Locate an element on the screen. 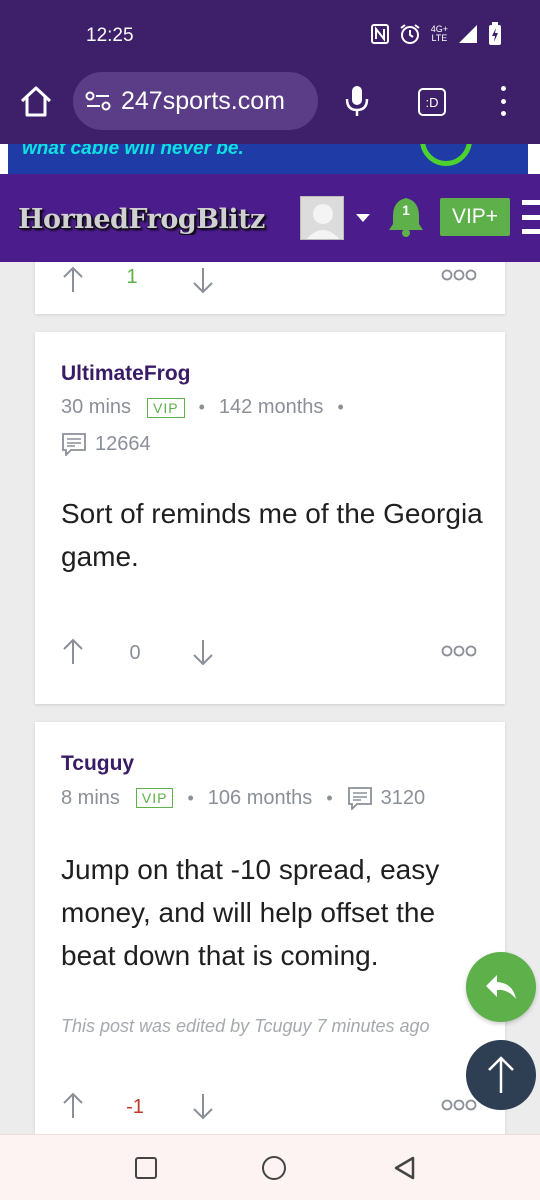  vip-plus-button: VIP+ is located at coordinates (475, 217).